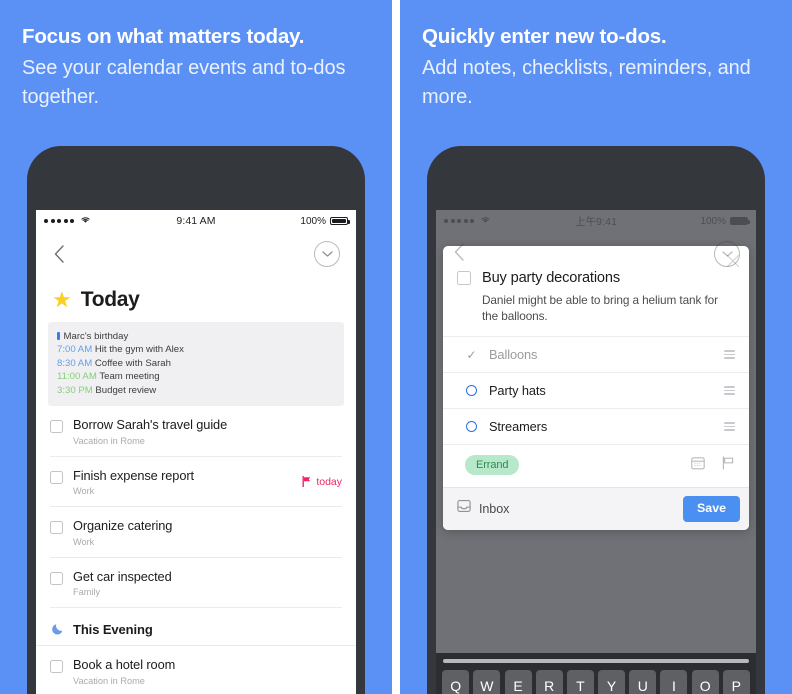  What do you see at coordinates (736, 682) in the screenshot?
I see `key-p: P` at bounding box center [736, 682].